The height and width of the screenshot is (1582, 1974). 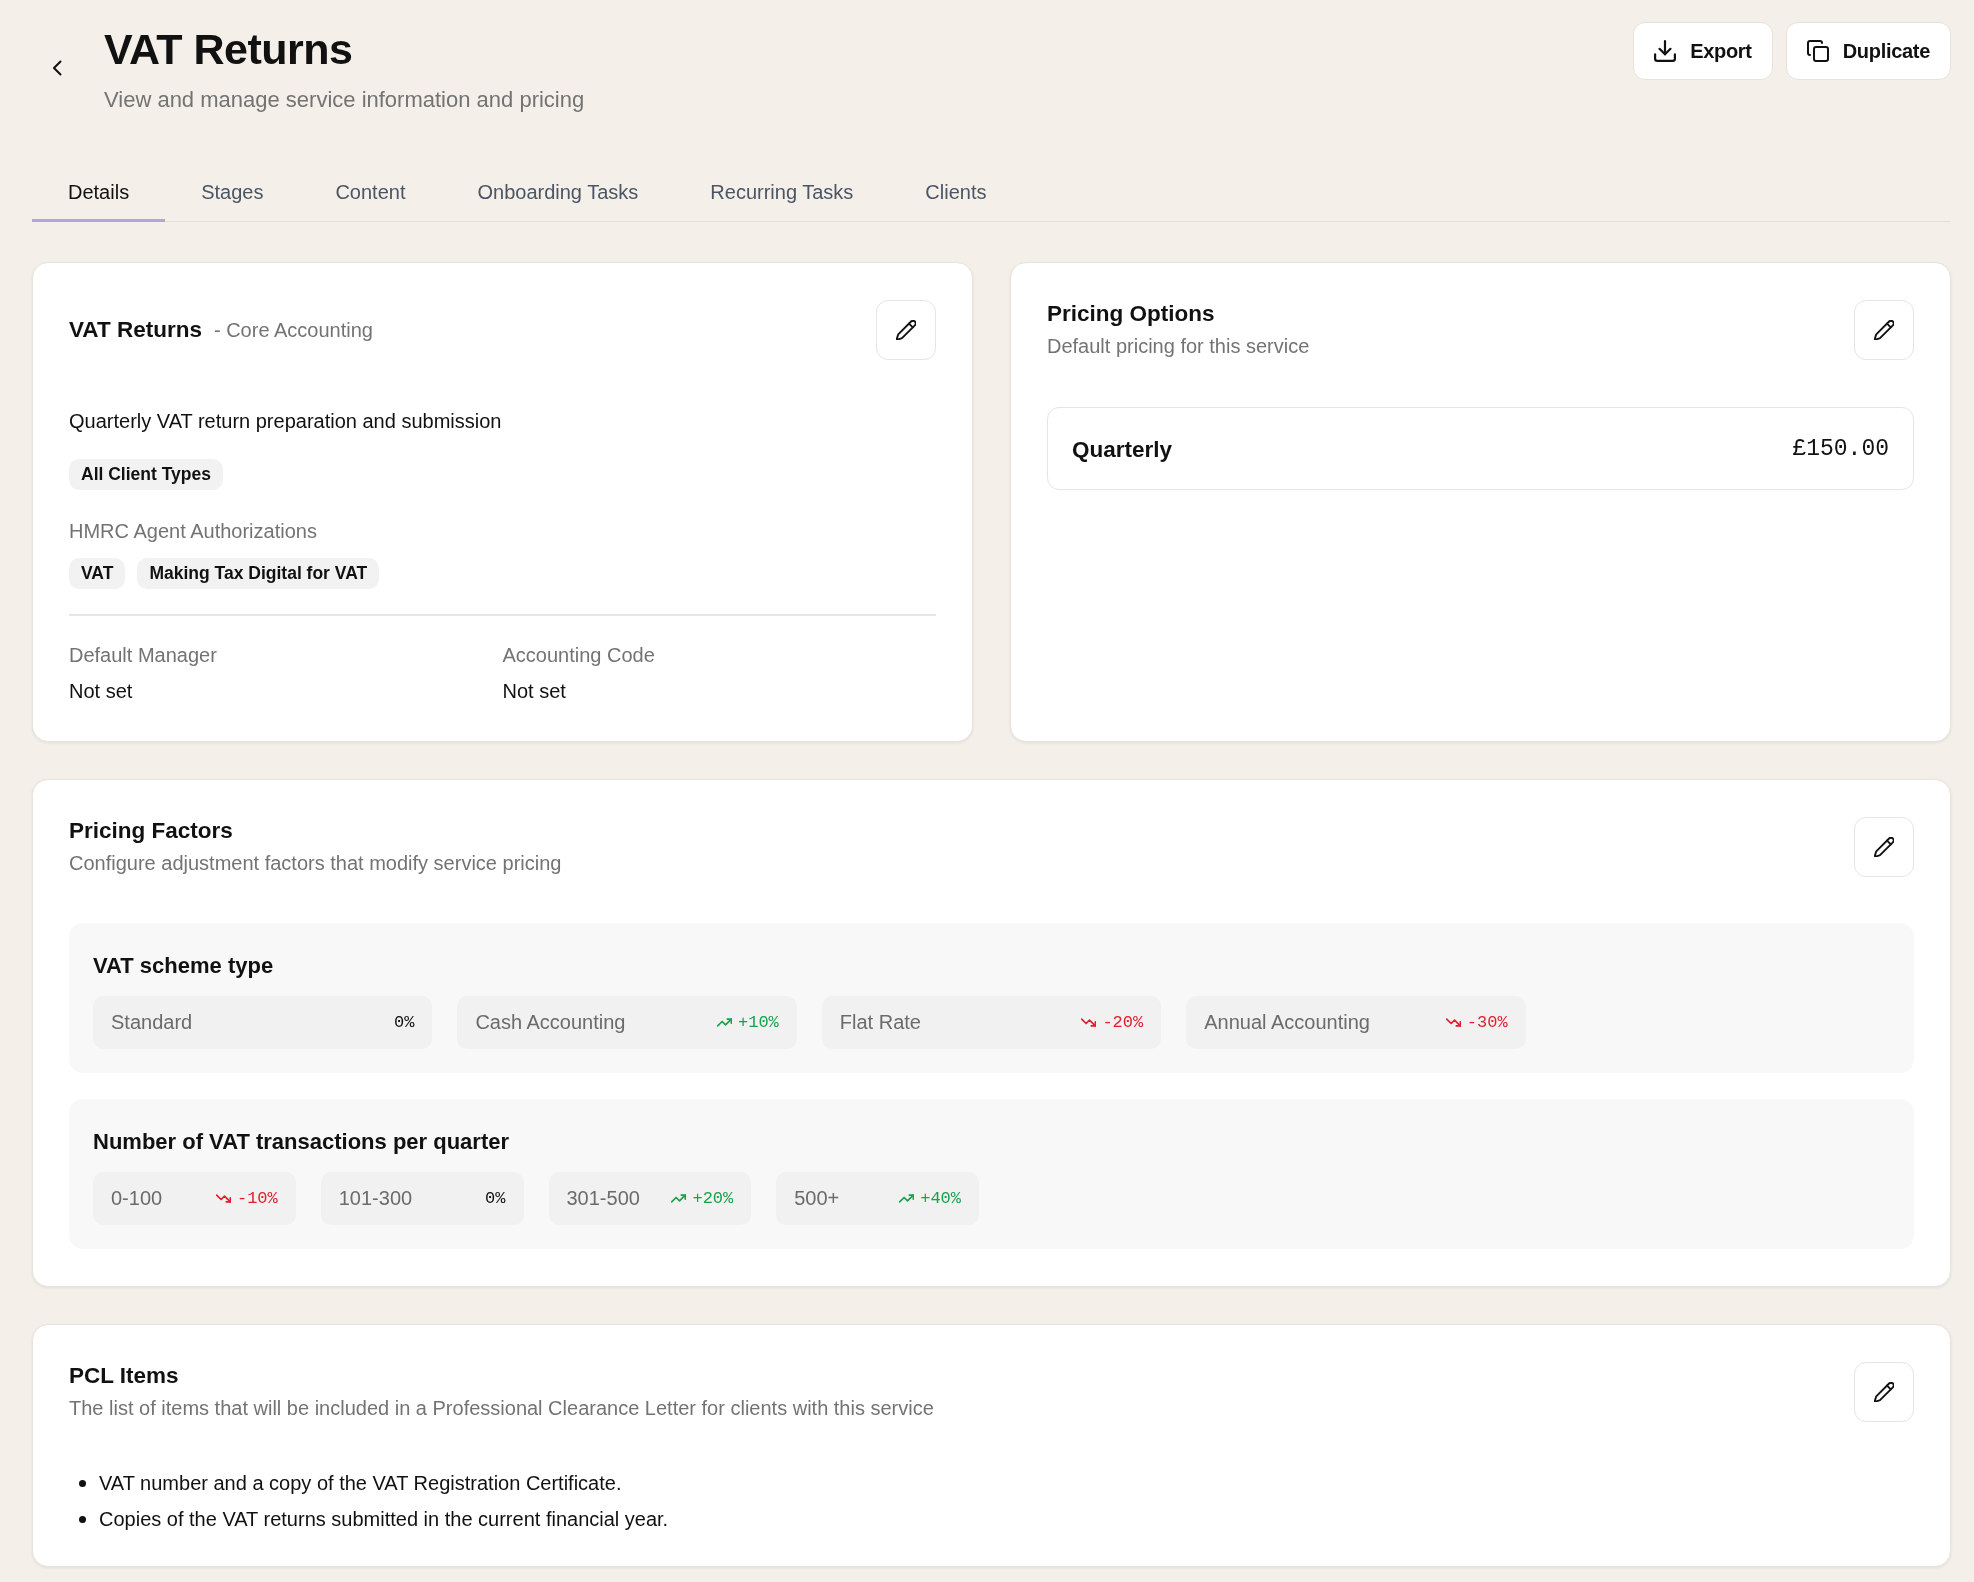 I want to click on factor-option: 301-500 +20%, so click(x=650, y=1198).